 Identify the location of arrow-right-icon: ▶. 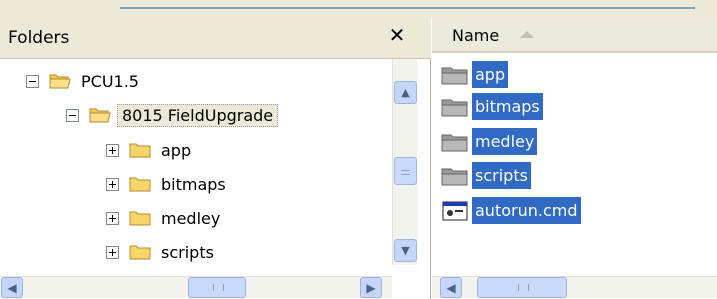
(371, 287).